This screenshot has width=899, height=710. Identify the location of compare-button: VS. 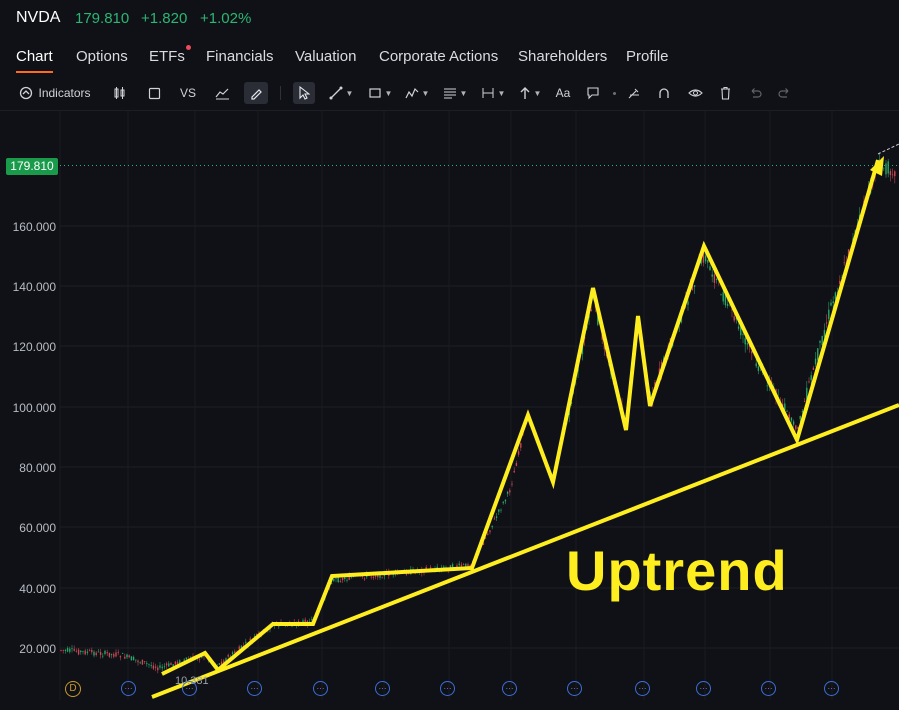
(188, 93).